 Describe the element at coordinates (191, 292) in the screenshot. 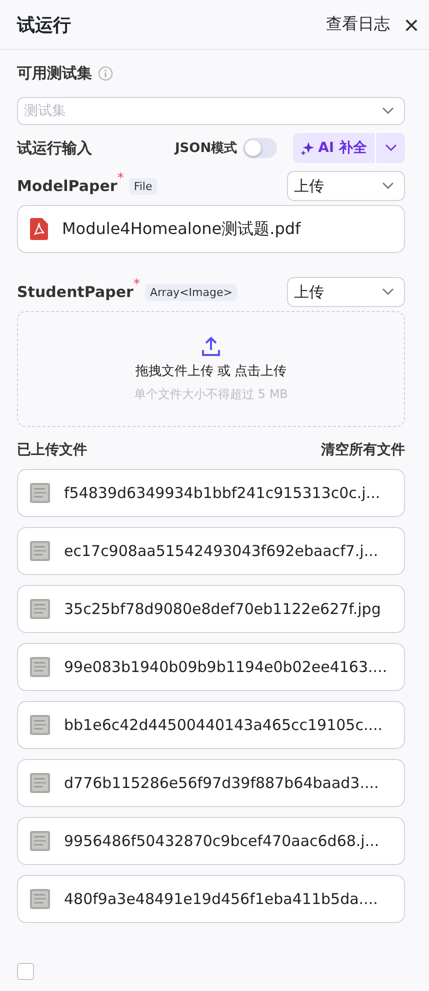

I see `type-tag: Array<Image>` at that location.